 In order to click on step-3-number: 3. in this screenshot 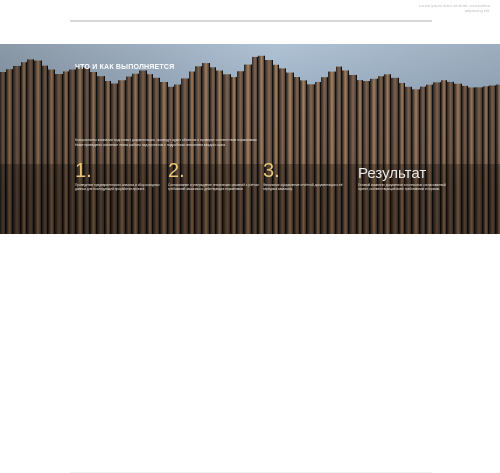, I will do `click(271, 171)`.